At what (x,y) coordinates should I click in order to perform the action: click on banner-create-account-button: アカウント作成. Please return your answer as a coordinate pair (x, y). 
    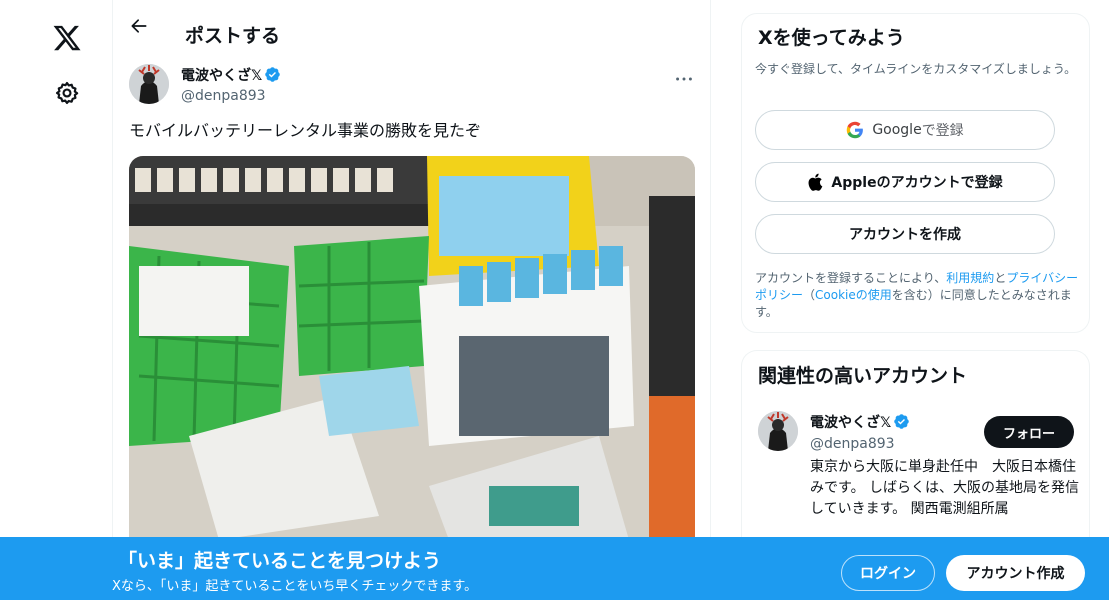
    Looking at the image, I should click on (1015, 573).